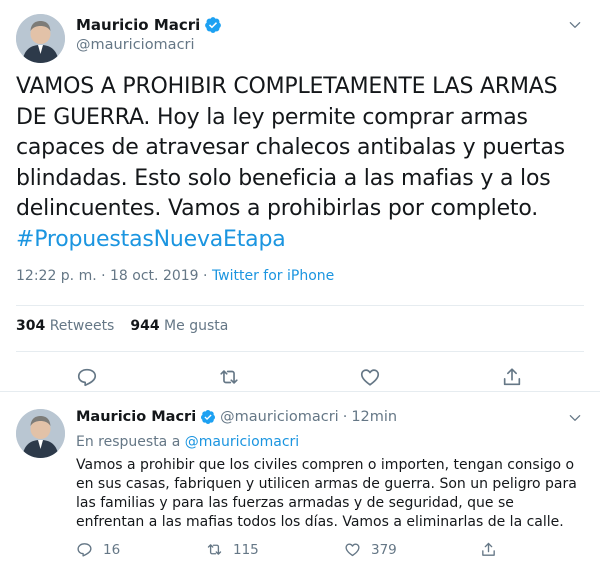  Describe the element at coordinates (122, 326) in the screenshot. I see `tweet-stats: 304 Retweets 944 Me gusta` at that location.